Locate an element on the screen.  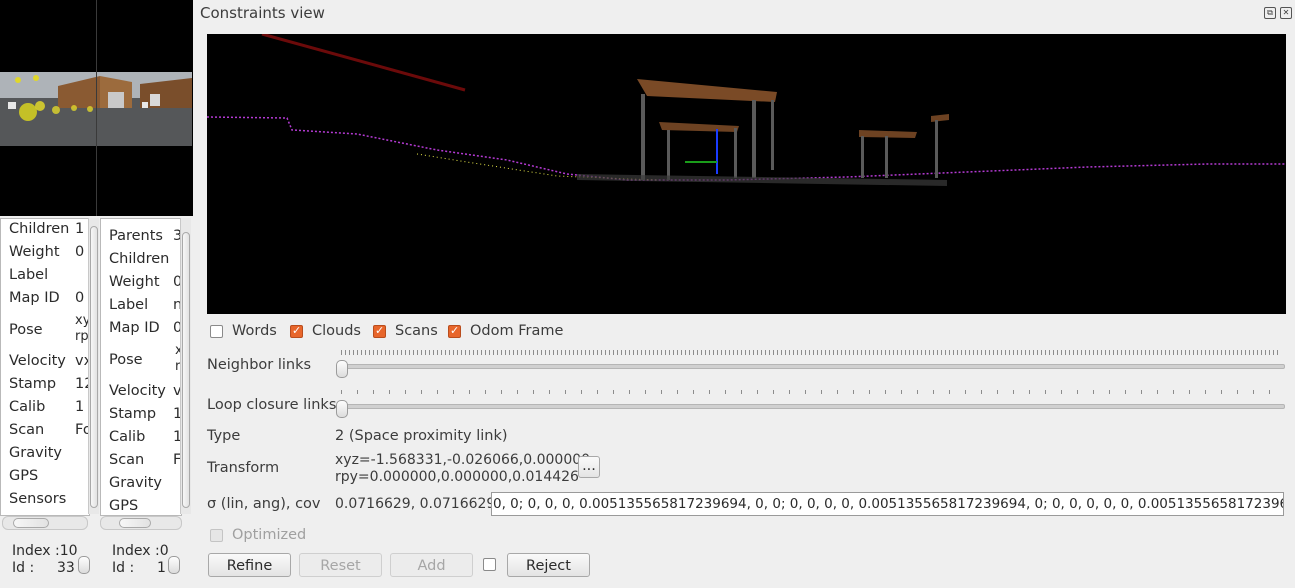
loop-closure-links-track is located at coordinates (813, 406).